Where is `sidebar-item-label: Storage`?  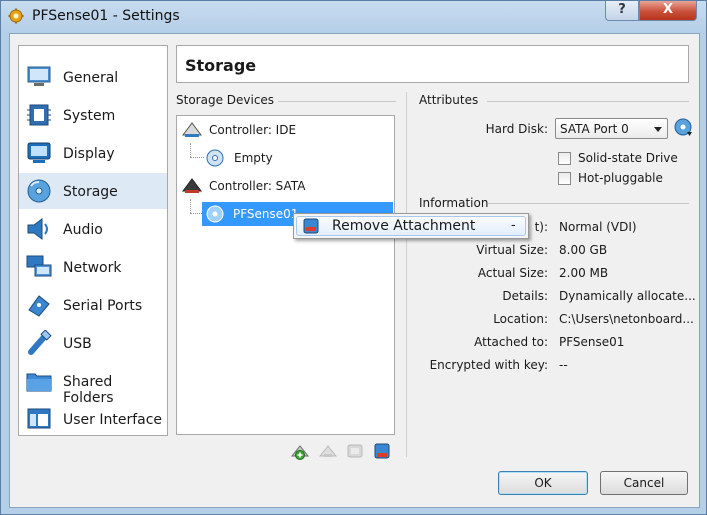
sidebar-item-label: Storage is located at coordinates (90, 192).